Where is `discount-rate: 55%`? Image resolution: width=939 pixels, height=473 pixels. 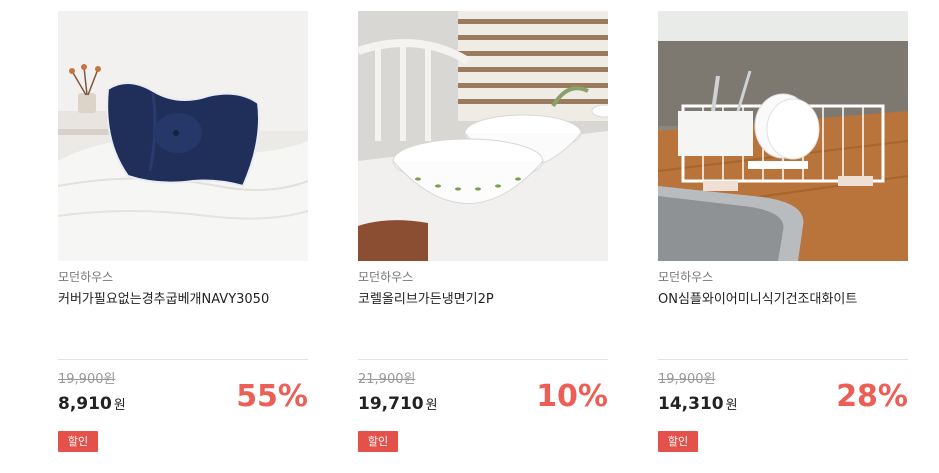 discount-rate: 55% is located at coordinates (272, 396).